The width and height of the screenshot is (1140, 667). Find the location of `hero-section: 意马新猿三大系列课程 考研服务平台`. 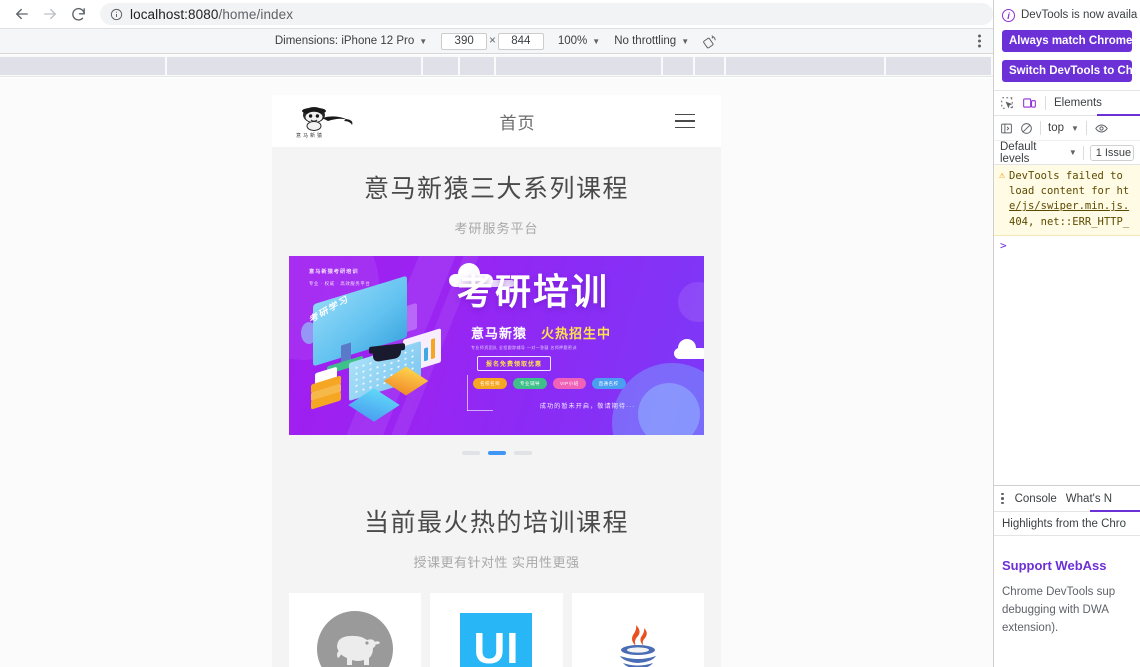

hero-section: 意马新猿三大系列课程 考研服务平台 is located at coordinates (496, 195).